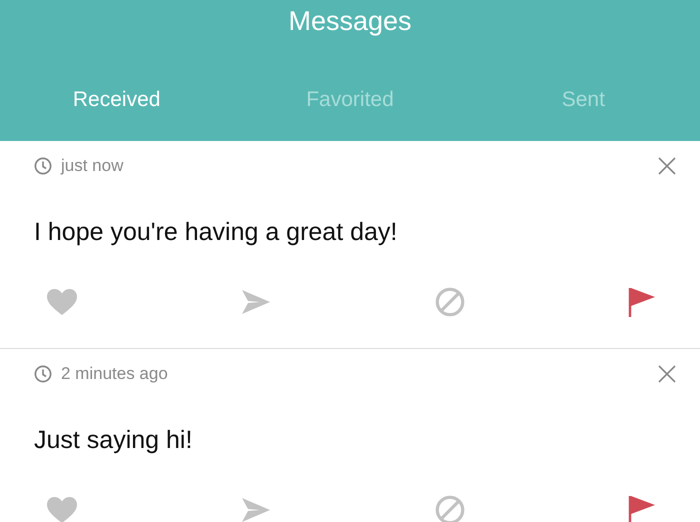  I want to click on tab: Received, so click(116, 99).